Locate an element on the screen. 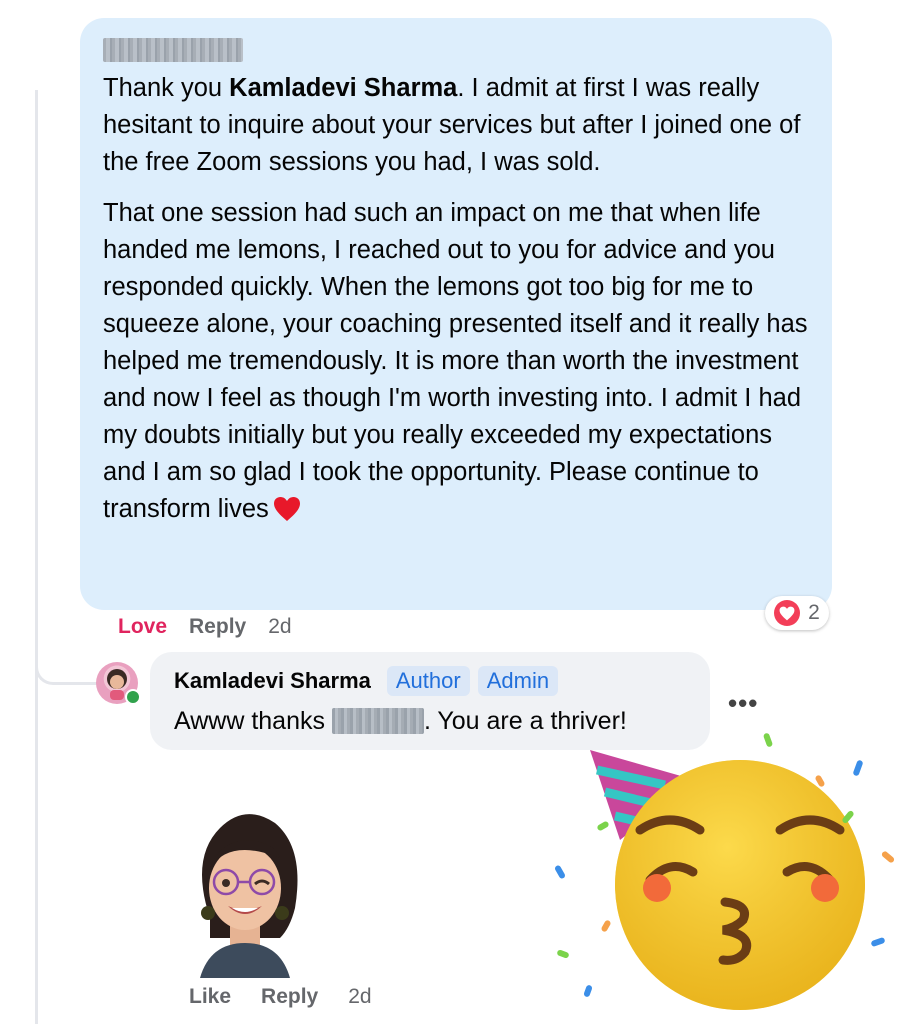 The height and width of the screenshot is (1024, 901). reply-actions: Like Reply 2d is located at coordinates (280, 997).